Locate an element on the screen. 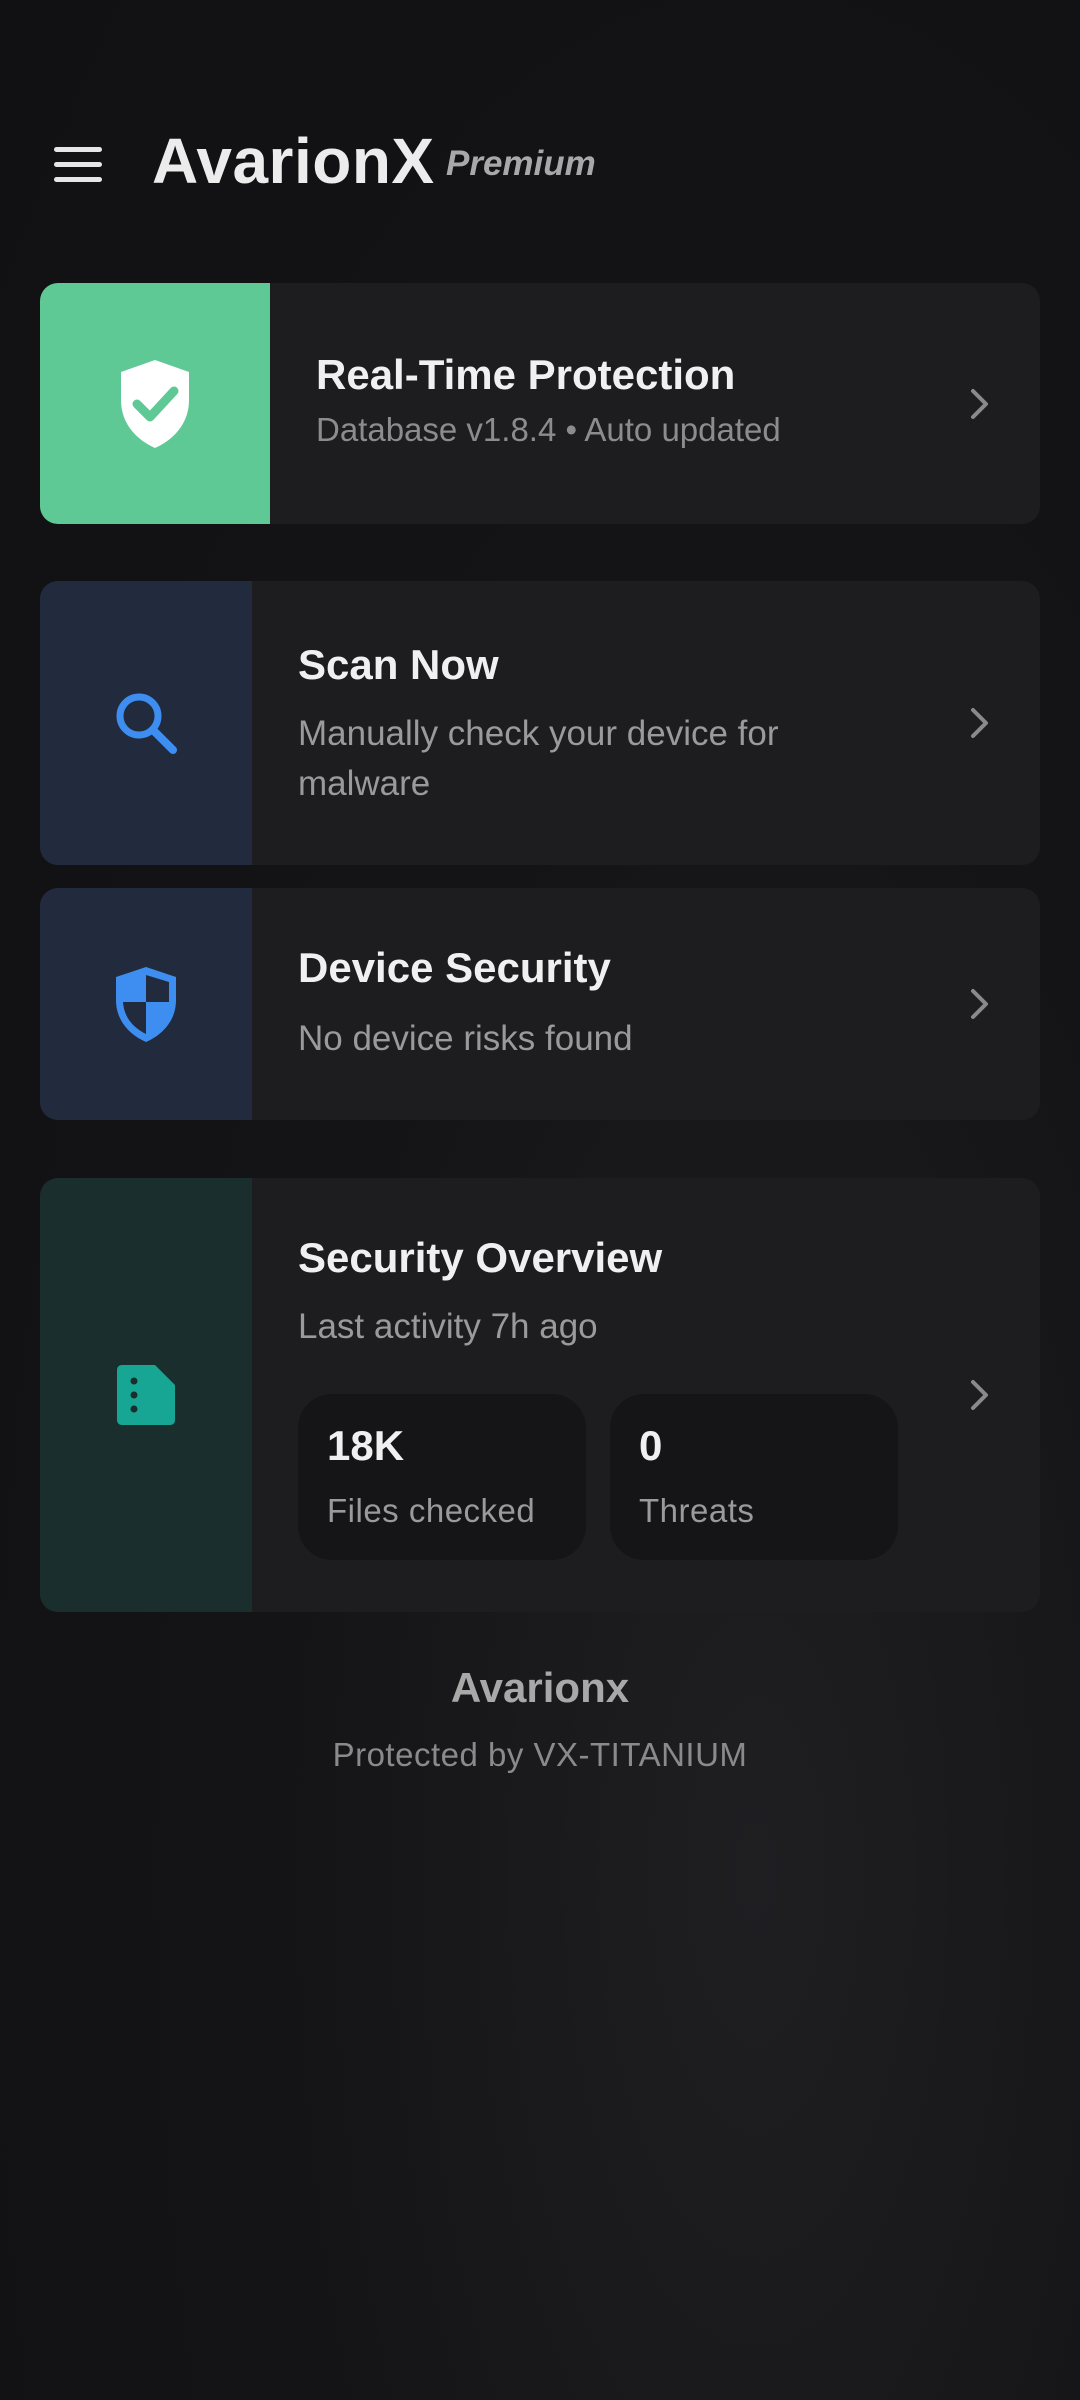  real-time-protection-tile is located at coordinates (155, 403).